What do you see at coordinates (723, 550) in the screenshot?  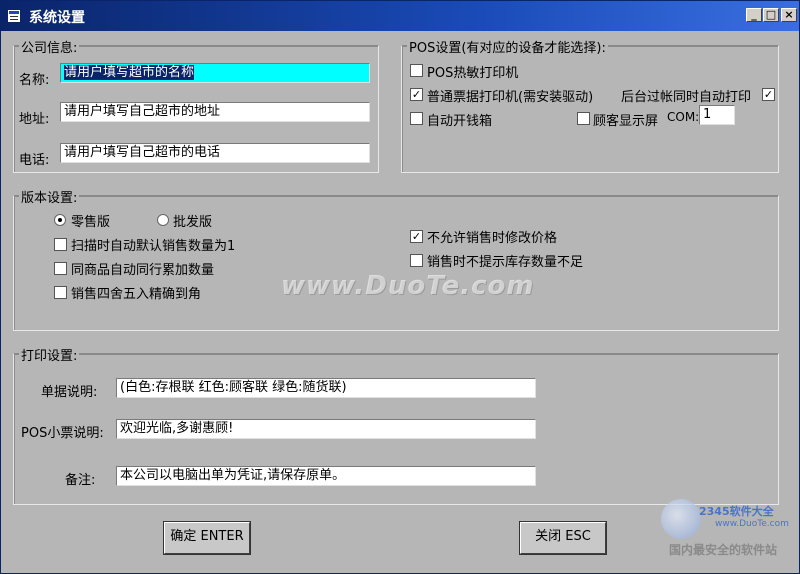 I see `logo-slogan-text: 国内最安全的软件站` at bounding box center [723, 550].